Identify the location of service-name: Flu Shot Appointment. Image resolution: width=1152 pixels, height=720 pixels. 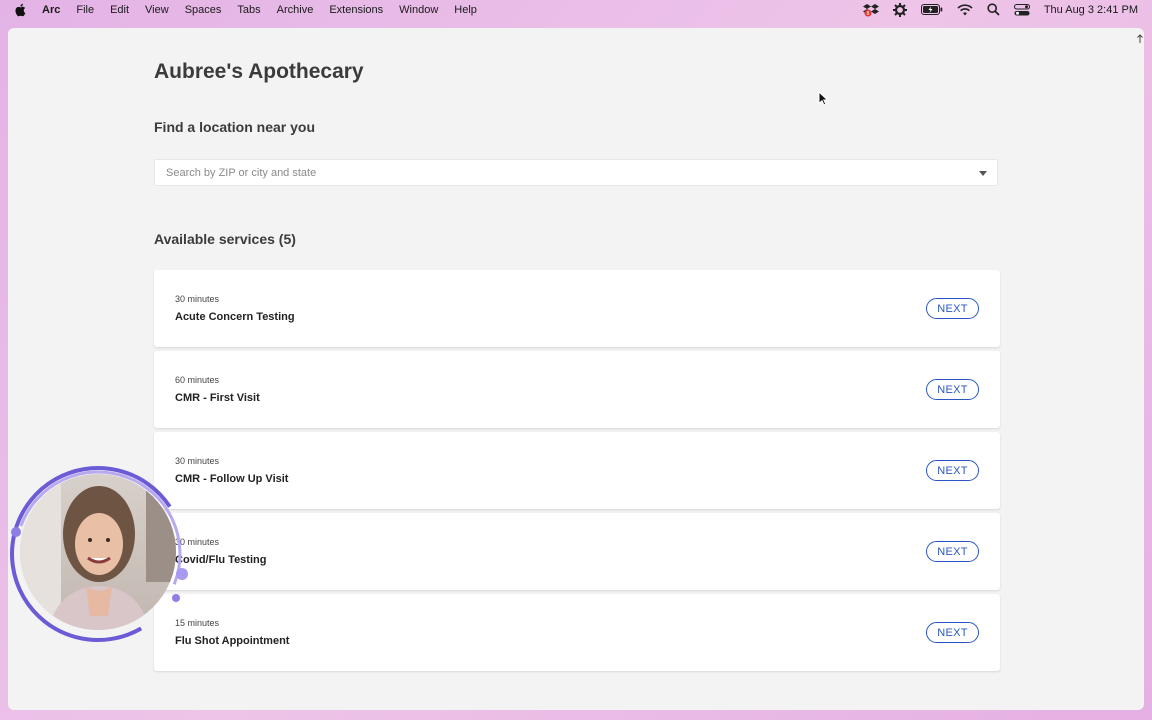
(232, 641).